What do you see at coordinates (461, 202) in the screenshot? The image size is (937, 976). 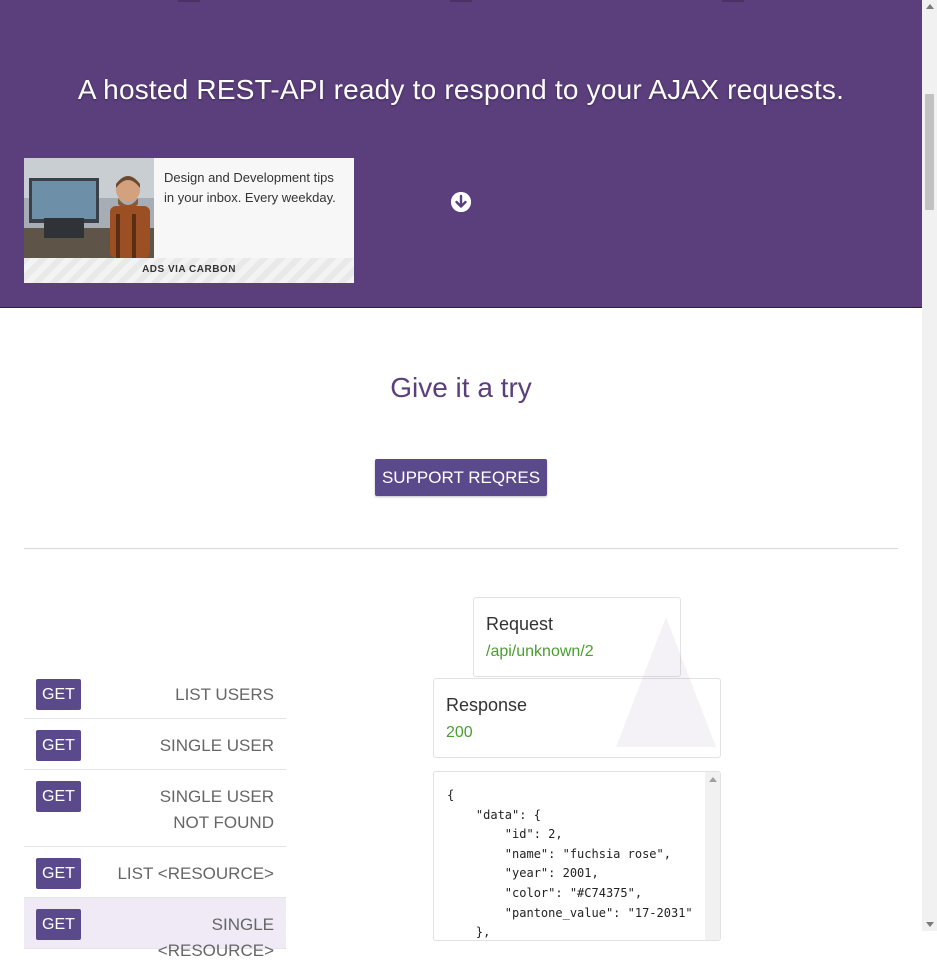 I see `scroll-down-icon` at bounding box center [461, 202].